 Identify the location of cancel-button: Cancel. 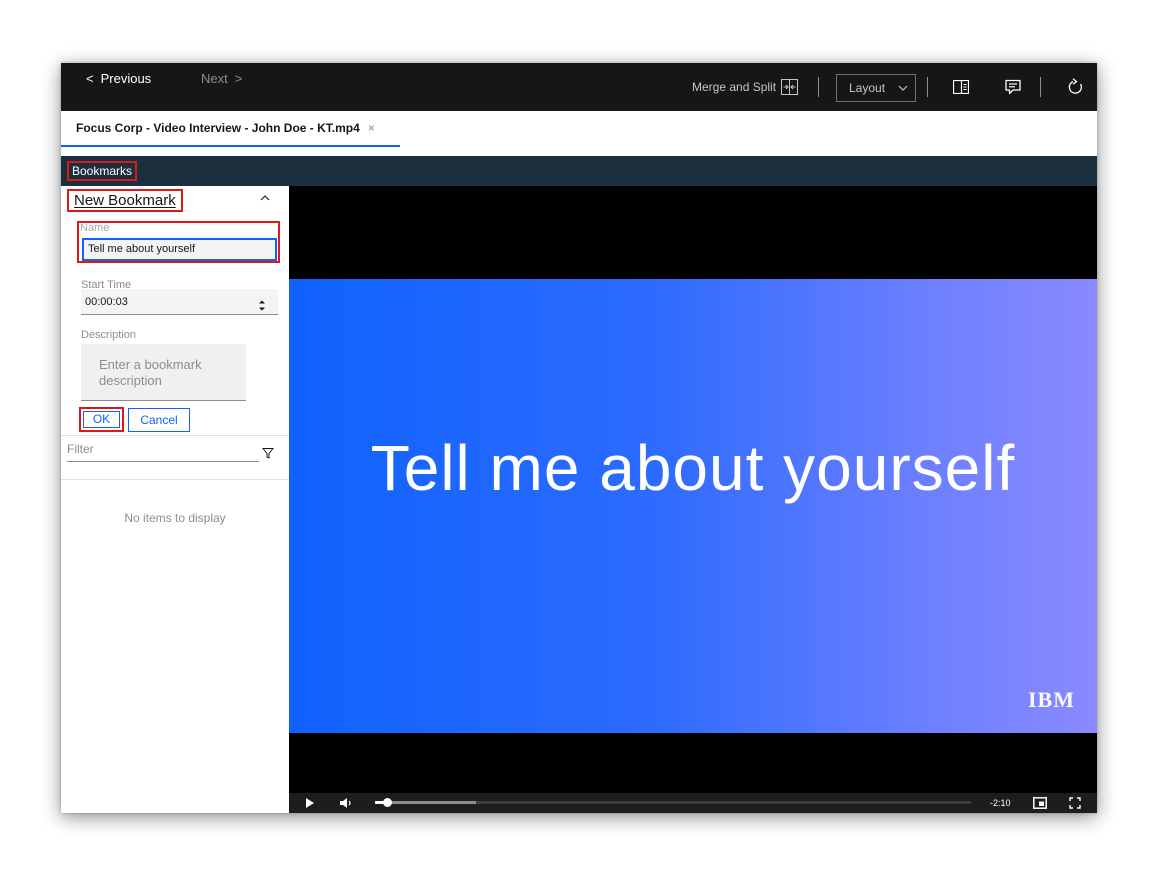
(159, 420).